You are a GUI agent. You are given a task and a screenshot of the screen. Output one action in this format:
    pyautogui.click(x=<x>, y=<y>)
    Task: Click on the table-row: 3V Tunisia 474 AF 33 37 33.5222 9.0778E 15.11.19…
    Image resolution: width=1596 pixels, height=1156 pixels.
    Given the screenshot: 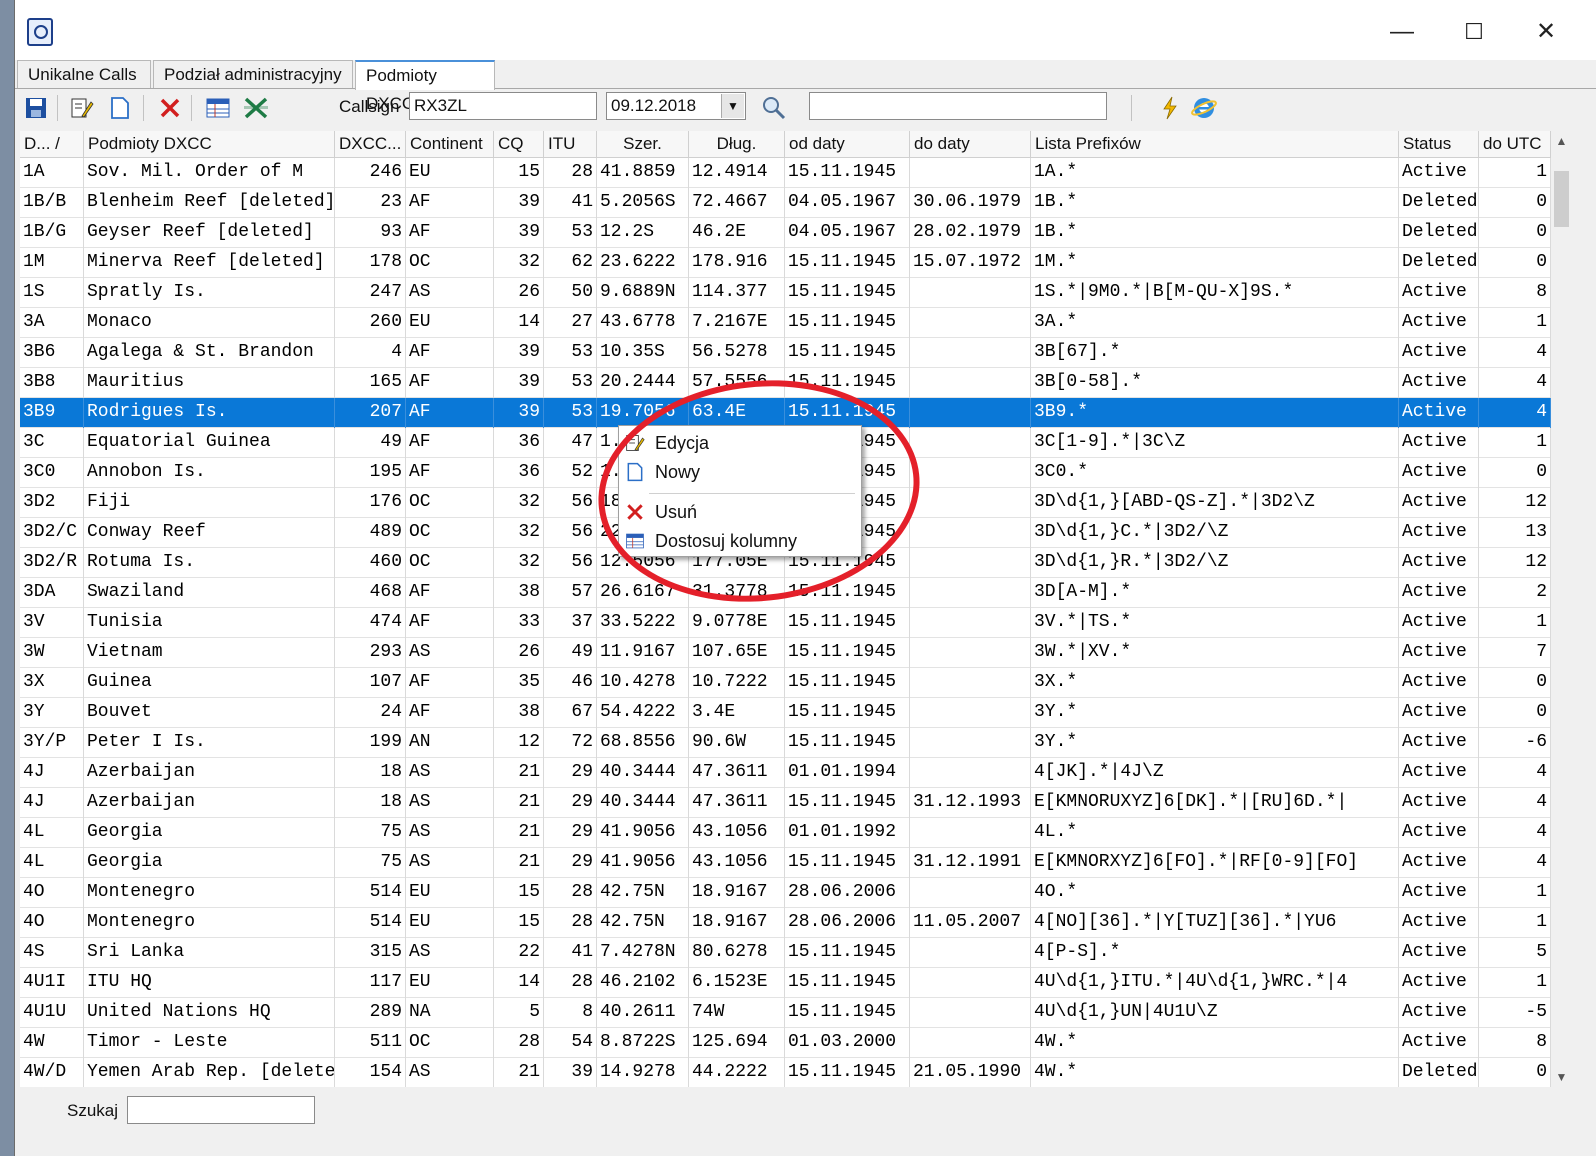 What is the action you would take?
    pyautogui.click(x=785, y=623)
    